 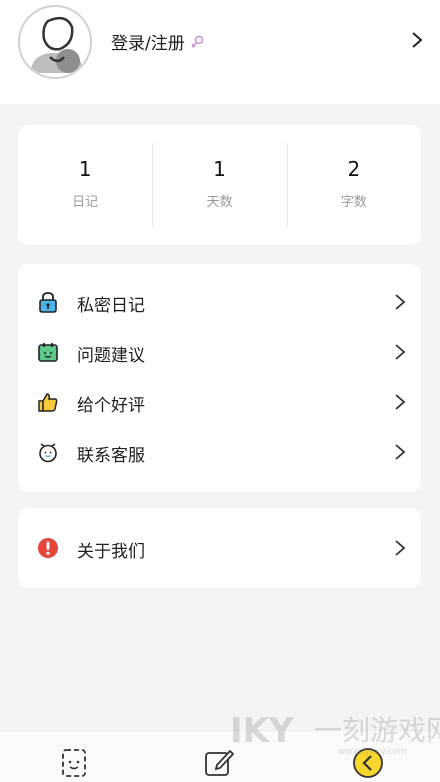 I want to click on menu-item-label: 给个好评, so click(x=111, y=406).